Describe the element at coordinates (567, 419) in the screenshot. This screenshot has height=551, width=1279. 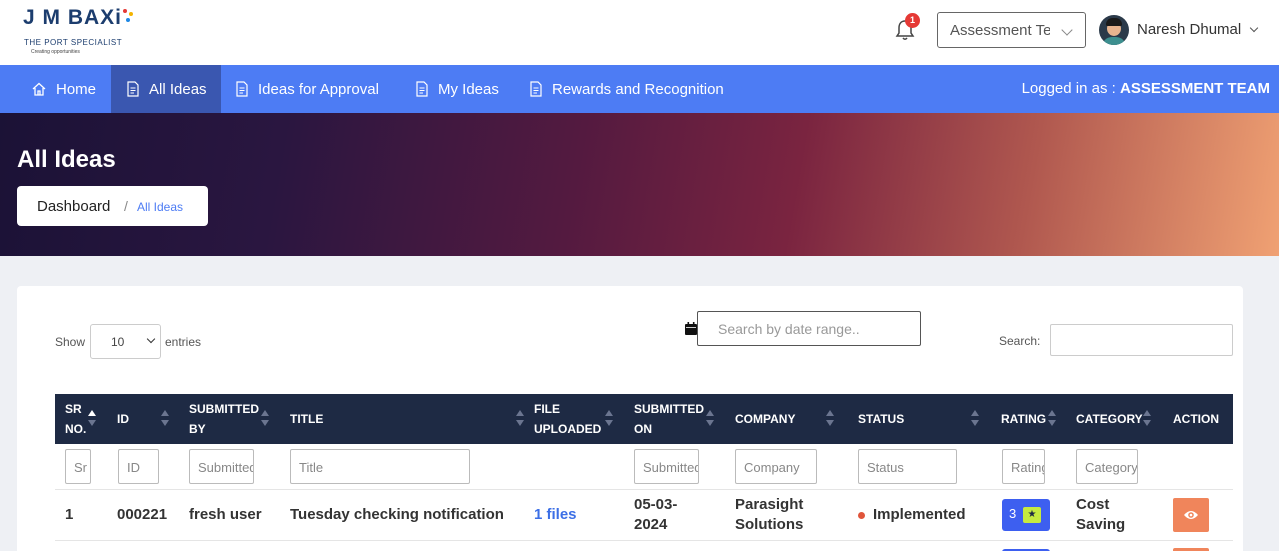
I see `col-file-uploaded: FILE UPLOADED` at that location.